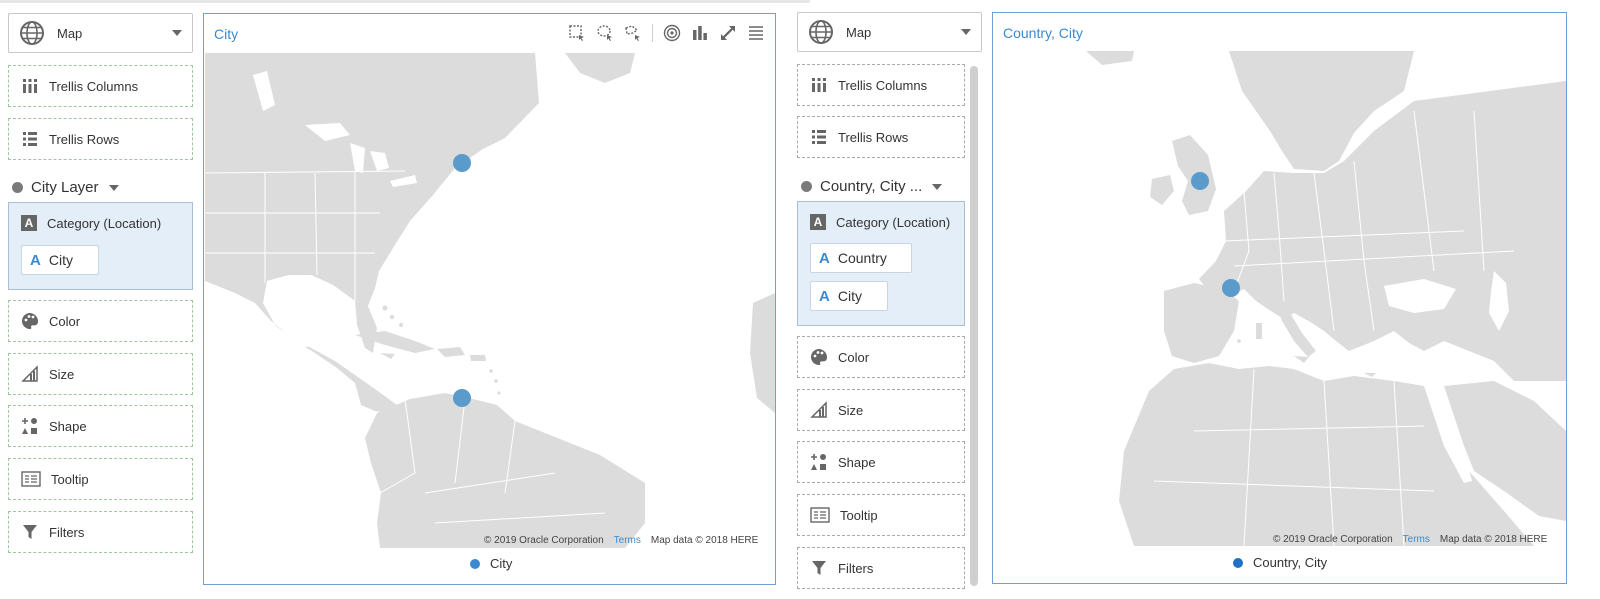  Describe the element at coordinates (68, 426) in the screenshot. I see `shape-label: Shape` at that location.